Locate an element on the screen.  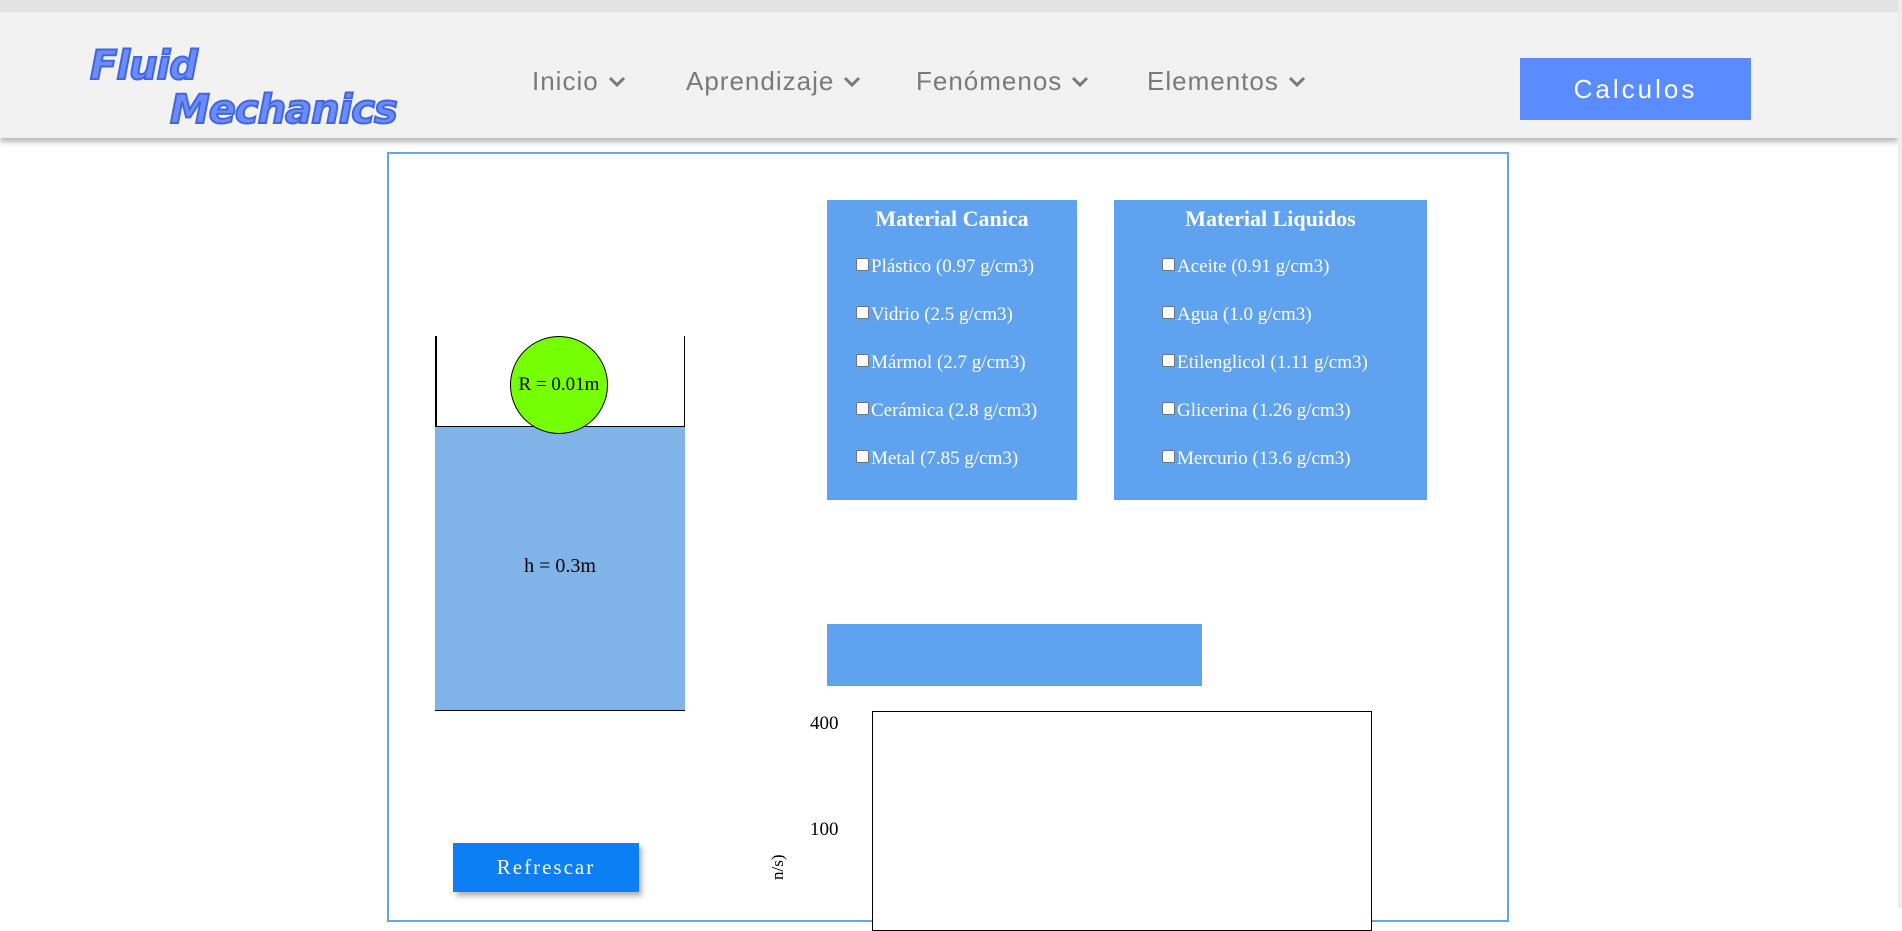
nav-aprendizaje: Aprendizaje is located at coordinates (774, 81).